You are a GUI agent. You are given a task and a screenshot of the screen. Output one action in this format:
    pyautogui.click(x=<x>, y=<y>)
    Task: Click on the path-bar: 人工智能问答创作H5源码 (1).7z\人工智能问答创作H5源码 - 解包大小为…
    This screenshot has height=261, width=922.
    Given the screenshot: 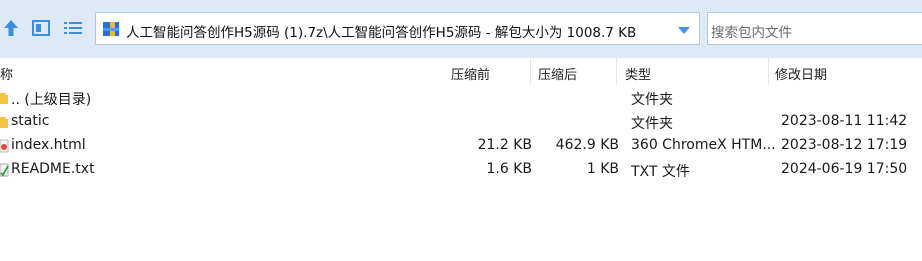 What is the action you would take?
    pyautogui.click(x=397, y=28)
    